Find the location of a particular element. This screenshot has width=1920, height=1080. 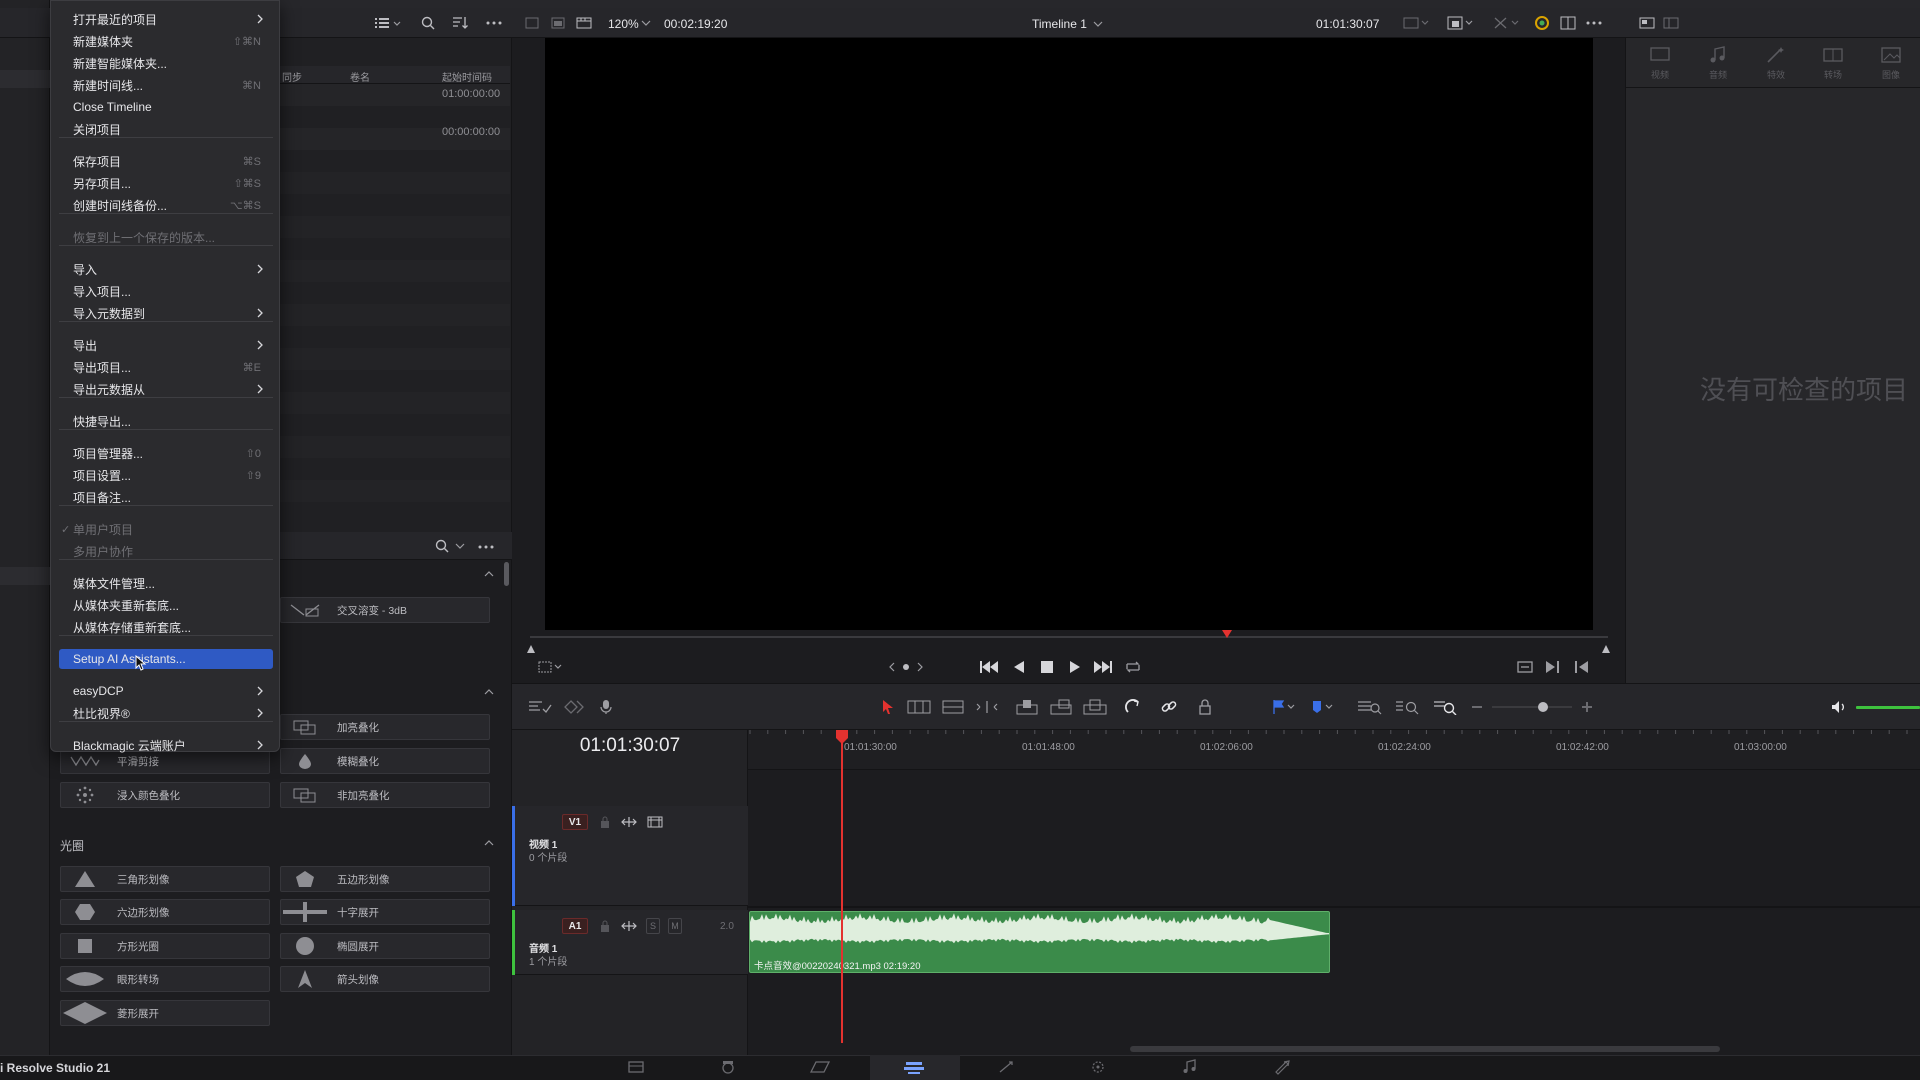

menu-item: Blackmagic 云端账户 is located at coordinates (166, 745).